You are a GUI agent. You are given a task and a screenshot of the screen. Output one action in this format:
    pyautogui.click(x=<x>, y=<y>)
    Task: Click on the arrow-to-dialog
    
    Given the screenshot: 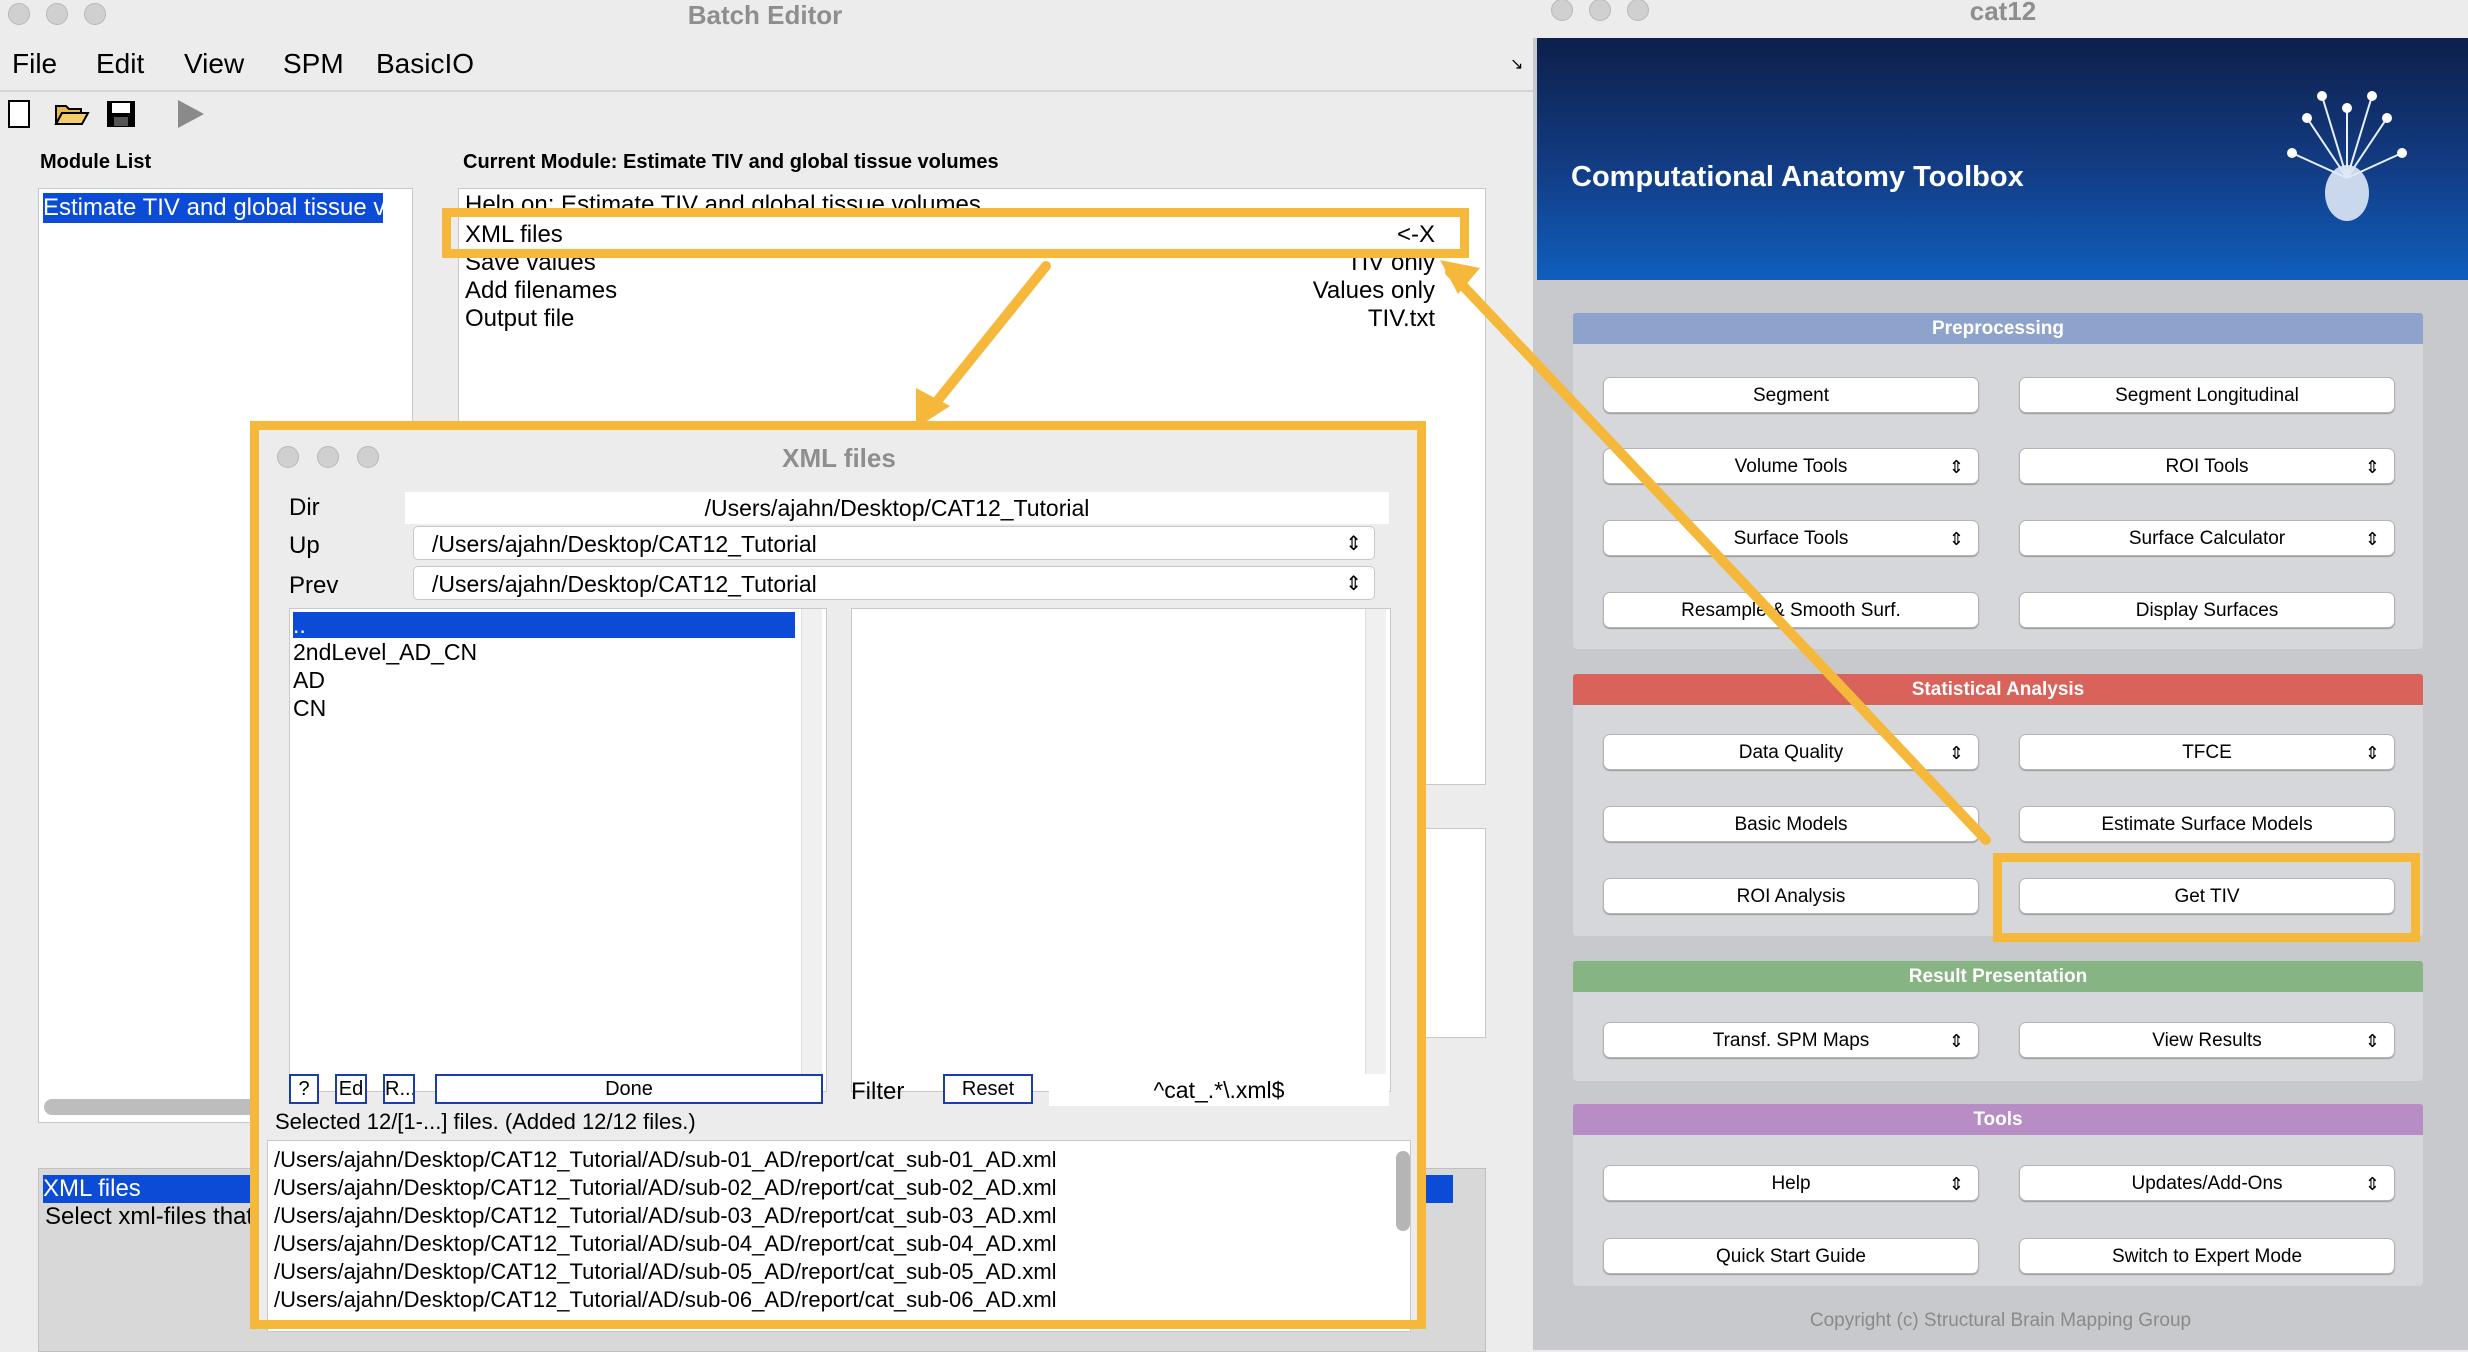 What is the action you would take?
    pyautogui.click(x=988, y=338)
    